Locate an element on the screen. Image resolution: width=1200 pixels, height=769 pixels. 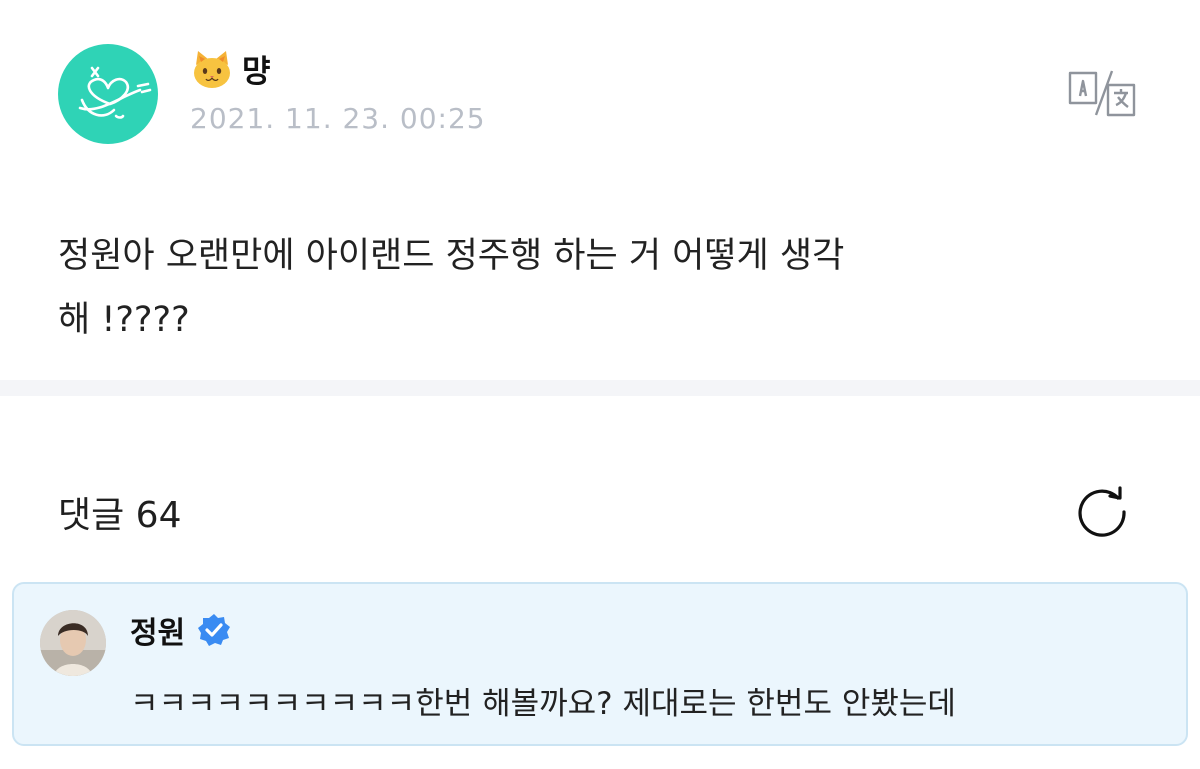
translate-icon is located at coordinates (1102, 93).